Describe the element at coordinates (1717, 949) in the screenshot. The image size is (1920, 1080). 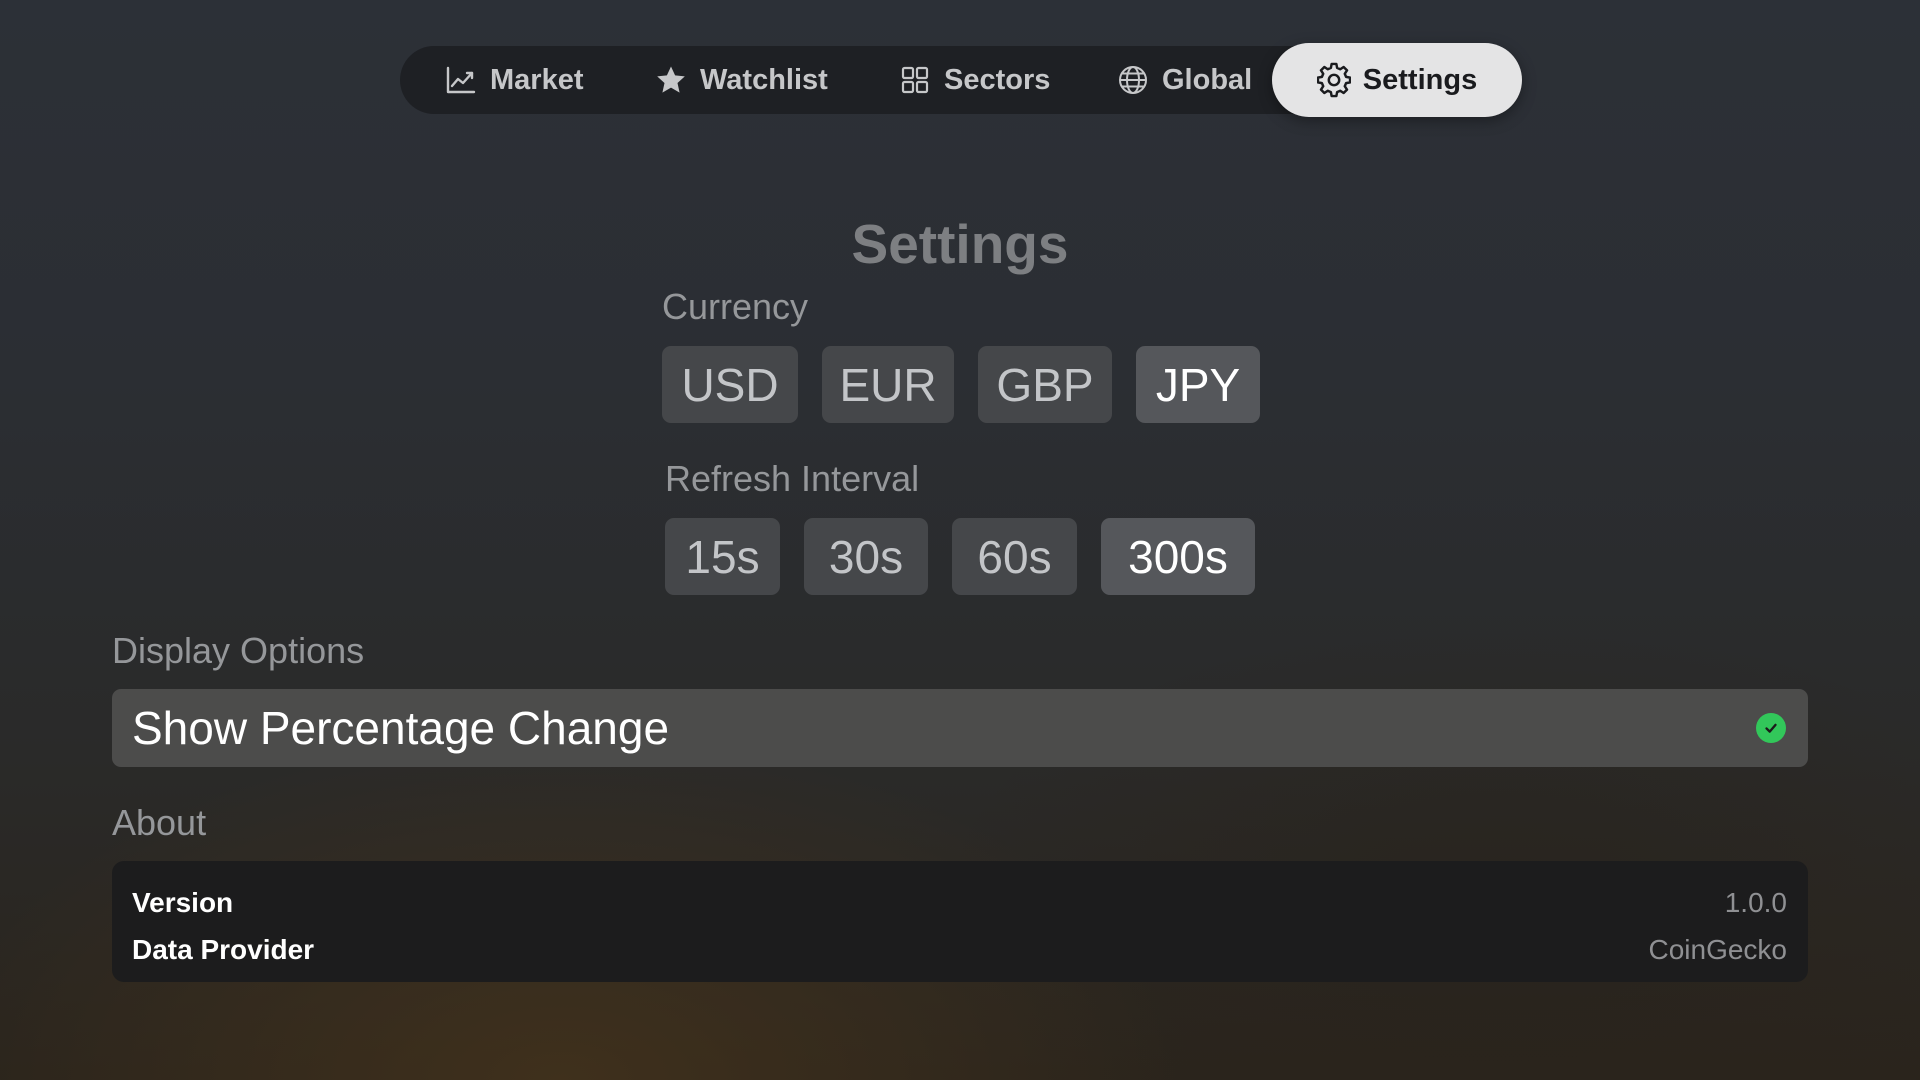
I see `about-data-provider-value: CoinGecko` at that location.